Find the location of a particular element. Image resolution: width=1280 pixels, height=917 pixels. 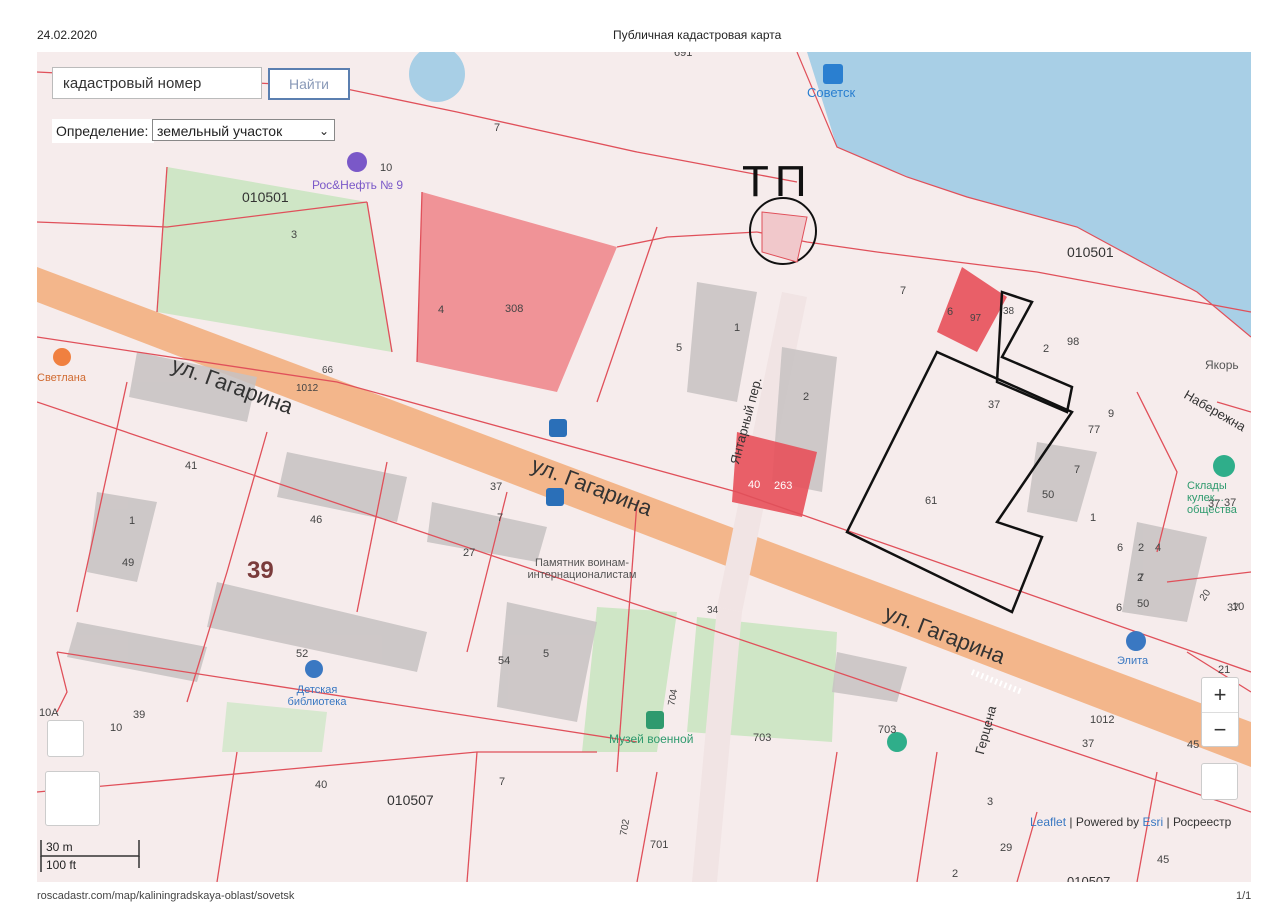

scale-metric: 30 m is located at coordinates (59, 847).